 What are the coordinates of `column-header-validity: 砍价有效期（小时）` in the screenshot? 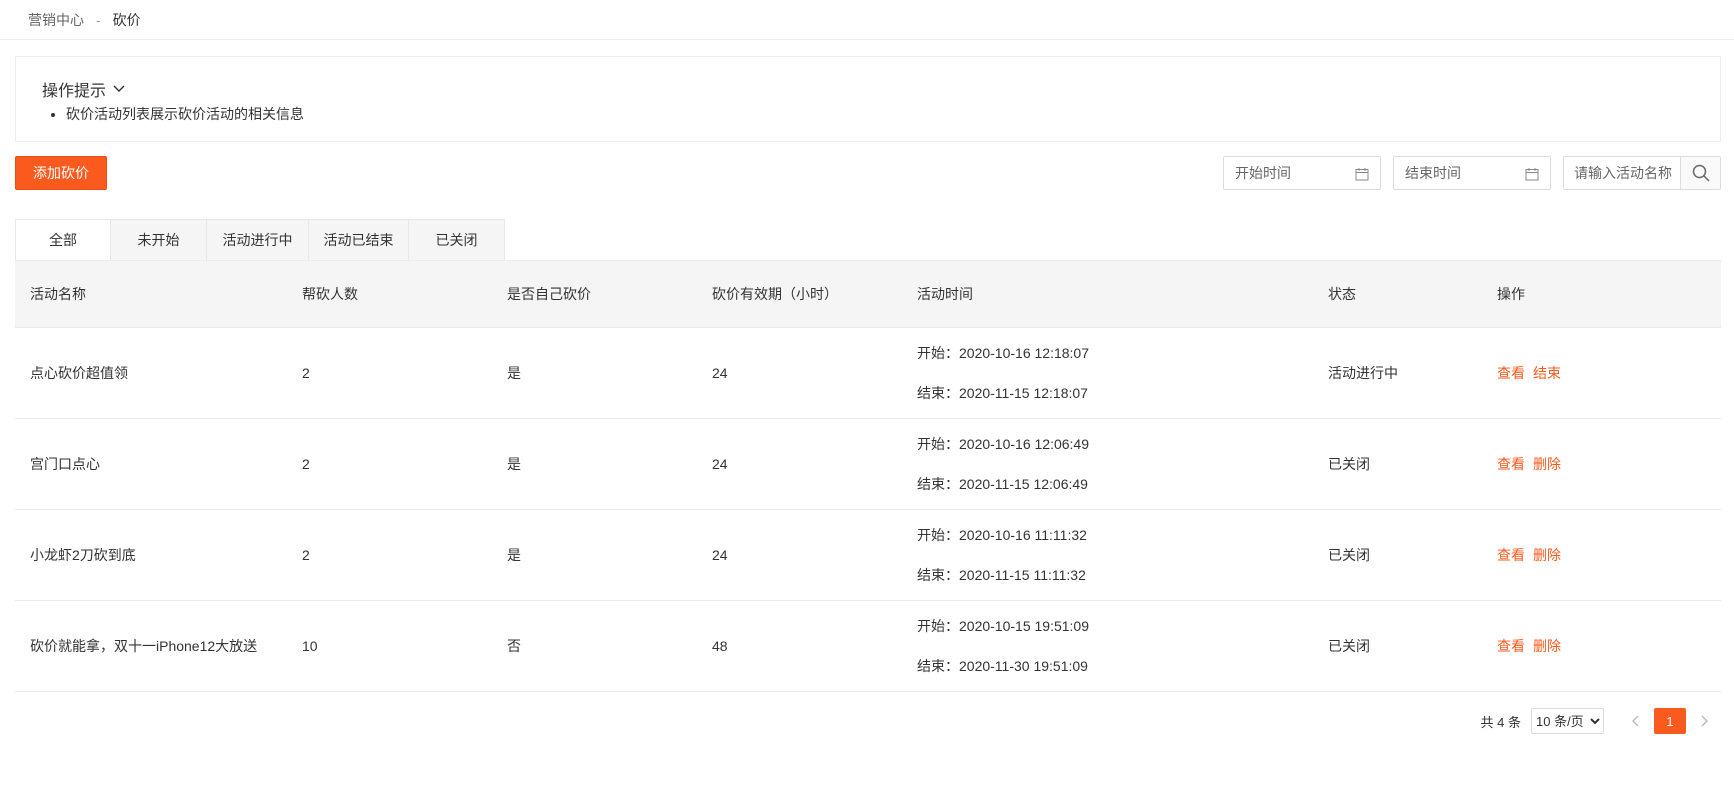 It's located at (799, 294).